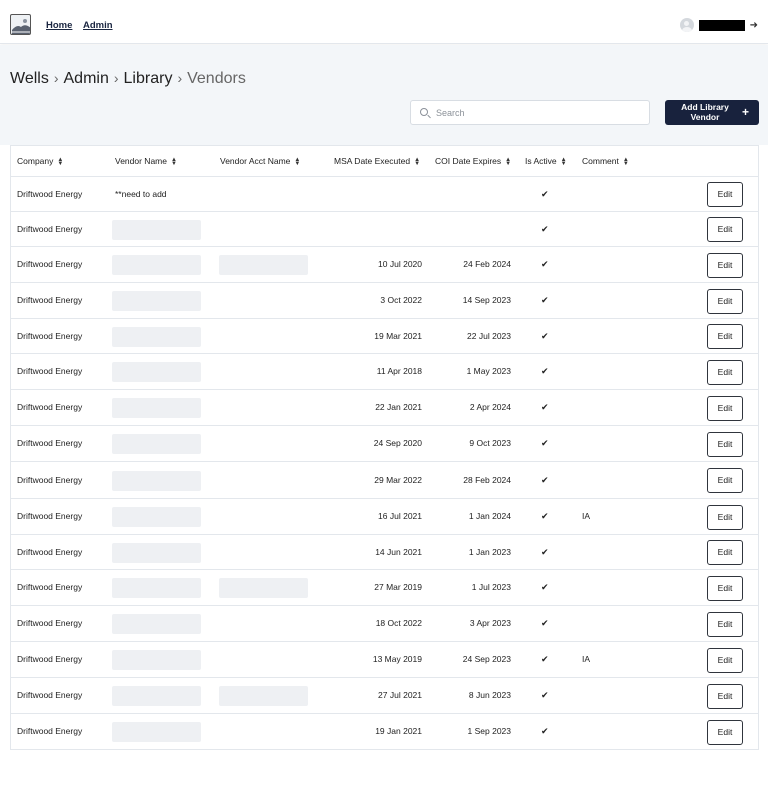 The width and height of the screenshot is (768, 800). What do you see at coordinates (712, 112) in the screenshot?
I see `add-library-vendor-button: Add Library Vendor +` at bounding box center [712, 112].